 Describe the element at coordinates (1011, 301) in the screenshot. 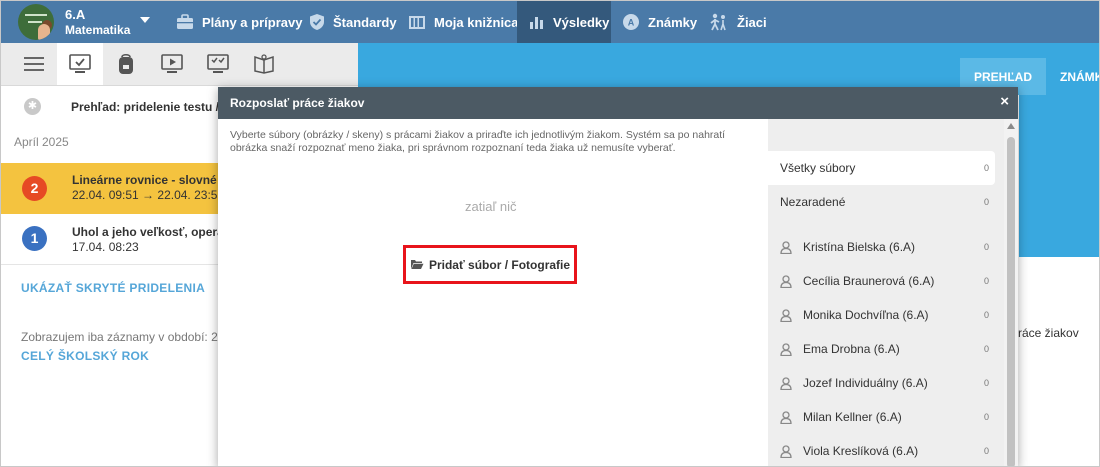

I see `scroll-thumb` at that location.